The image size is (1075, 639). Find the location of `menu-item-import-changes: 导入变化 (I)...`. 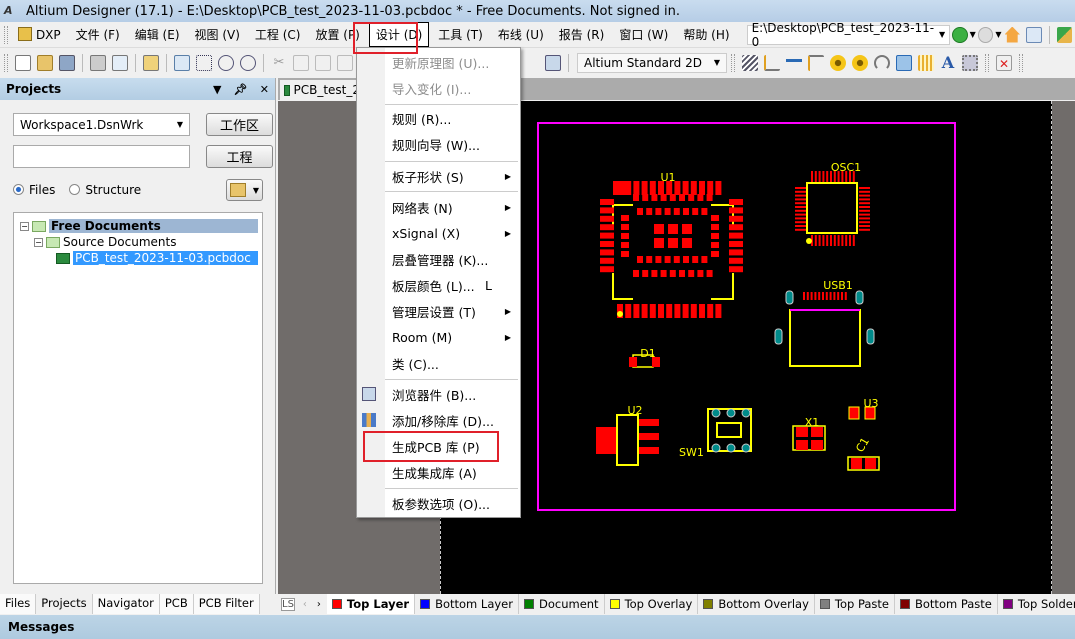

menu-item-import-changes: 导入变化 (I)... is located at coordinates (438, 88).